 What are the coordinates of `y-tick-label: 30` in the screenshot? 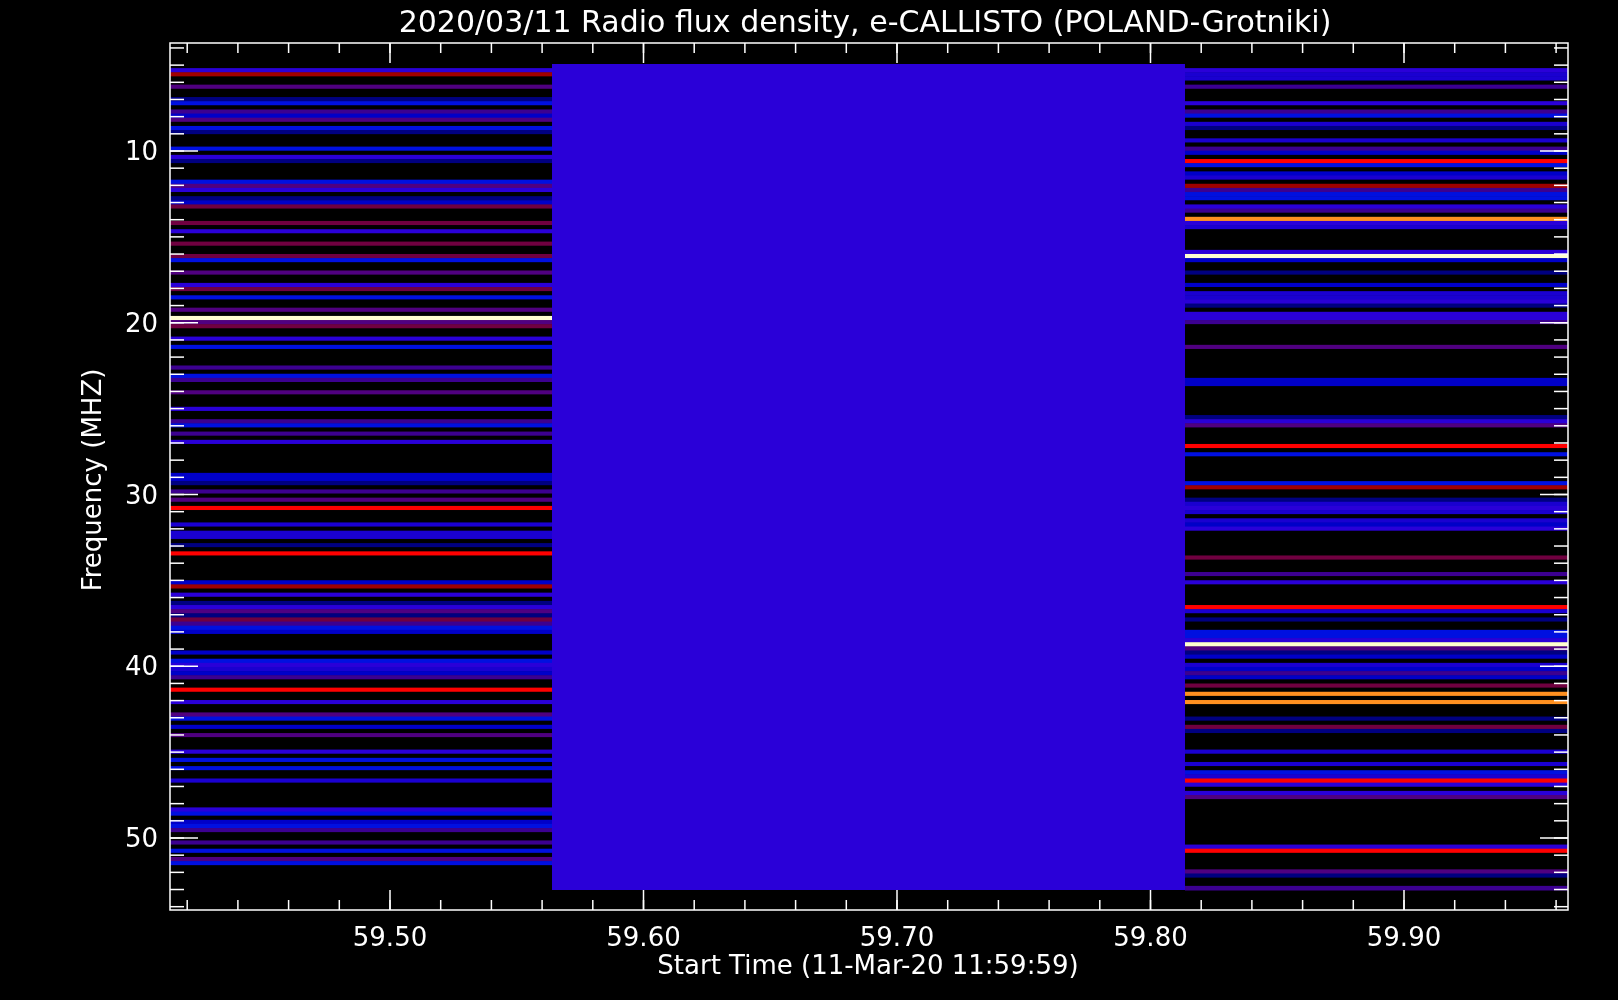 It's located at (141, 494).